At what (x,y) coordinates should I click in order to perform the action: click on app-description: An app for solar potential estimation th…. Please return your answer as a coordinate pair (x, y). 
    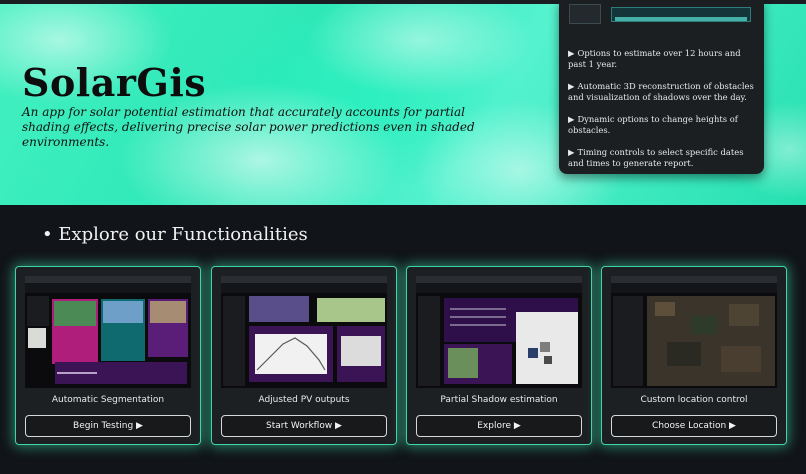
    Looking at the image, I should click on (248, 127).